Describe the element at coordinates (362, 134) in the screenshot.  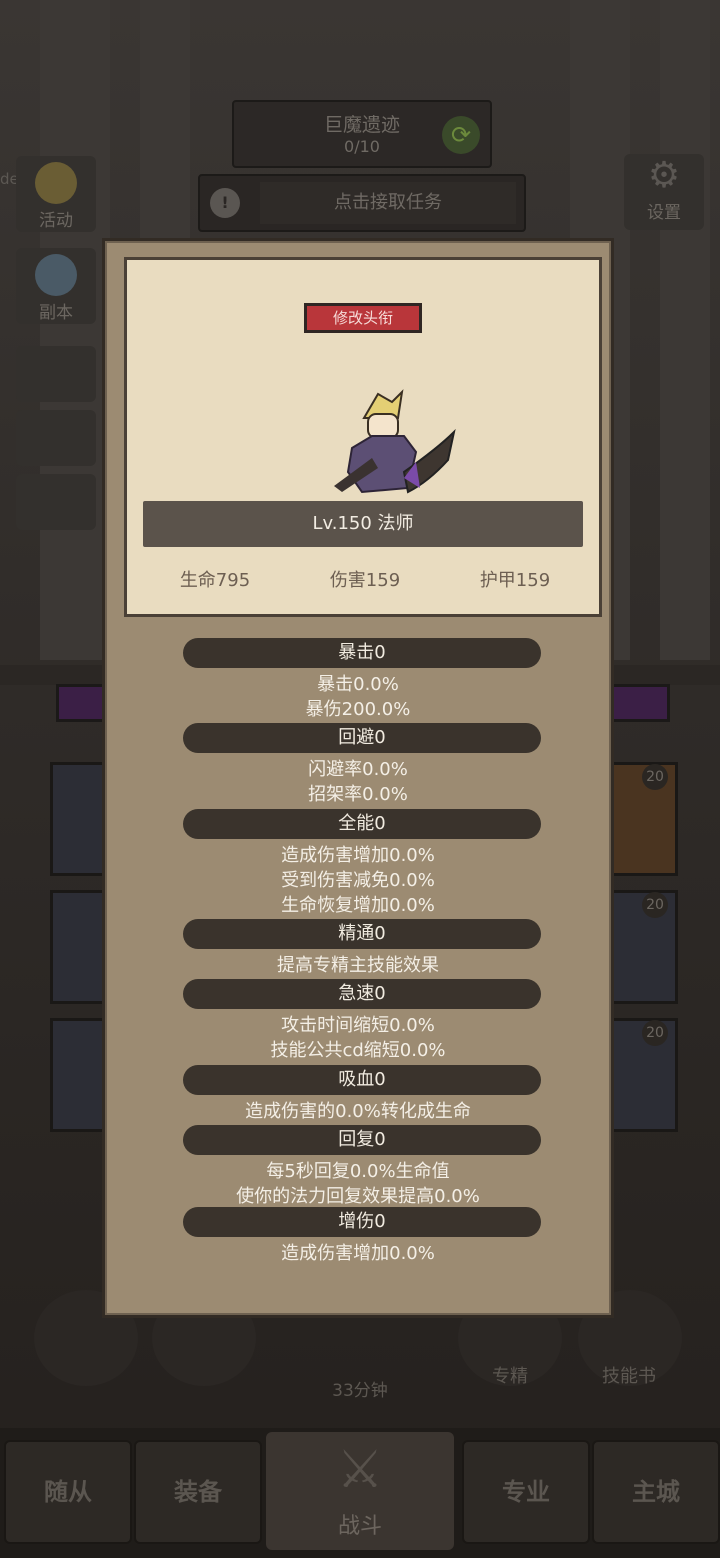
I see `dungeon-progress-box: 巨魔遗迹 0/10 ⟳` at that location.